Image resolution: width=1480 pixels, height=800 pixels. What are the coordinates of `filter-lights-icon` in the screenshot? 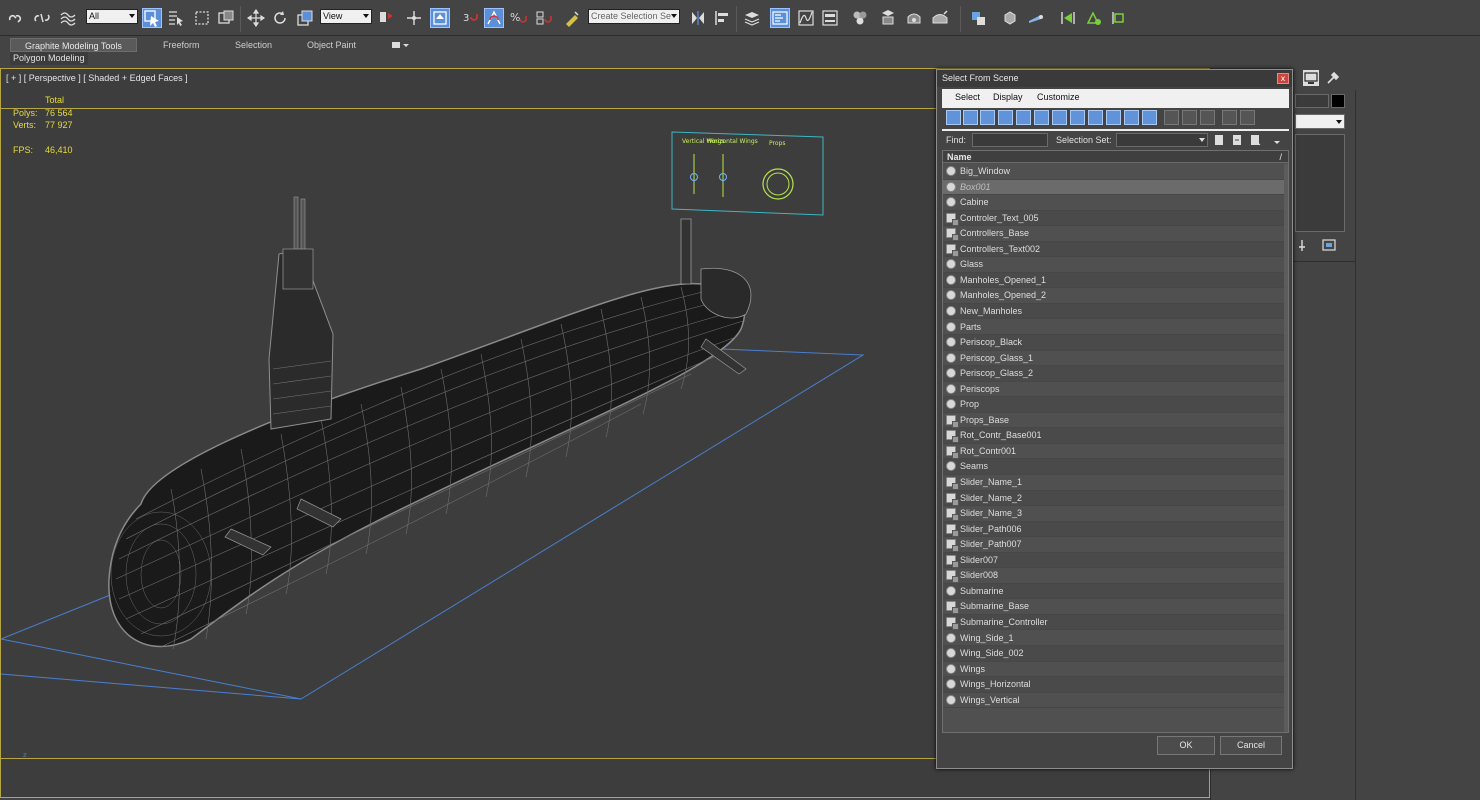 It's located at (987, 117).